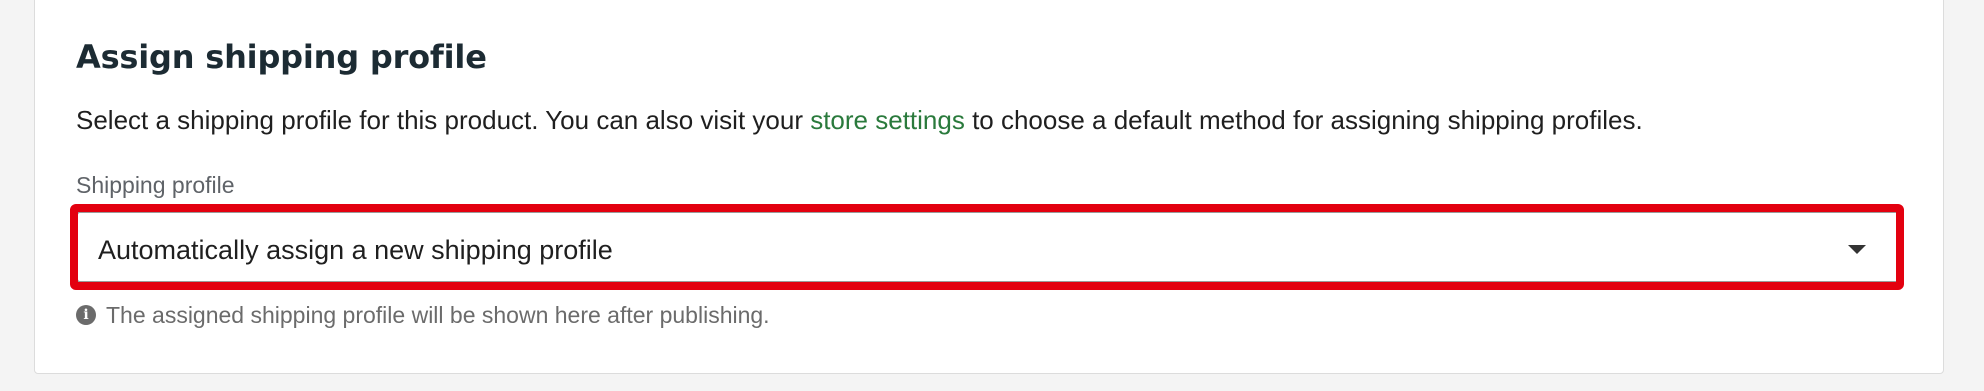 This screenshot has width=1984, height=391. What do you see at coordinates (281, 57) in the screenshot?
I see `section-title: Assign shipping profile` at bounding box center [281, 57].